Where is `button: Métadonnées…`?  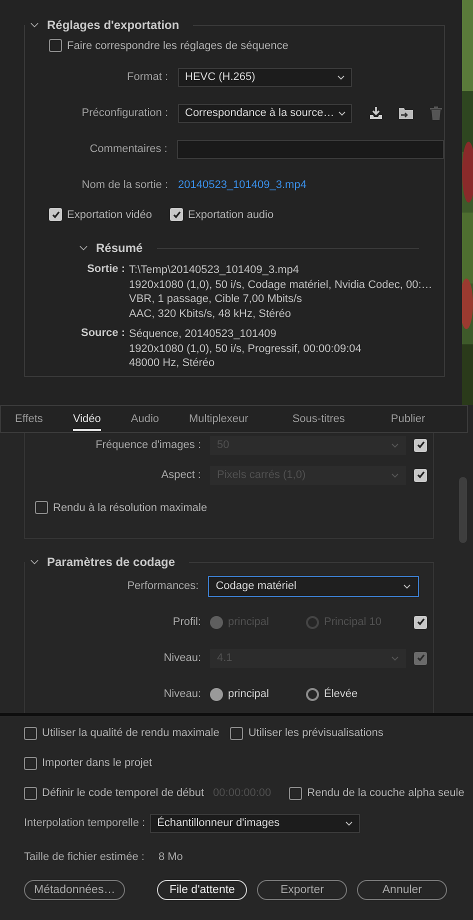 button: Métadonnées… is located at coordinates (75, 890).